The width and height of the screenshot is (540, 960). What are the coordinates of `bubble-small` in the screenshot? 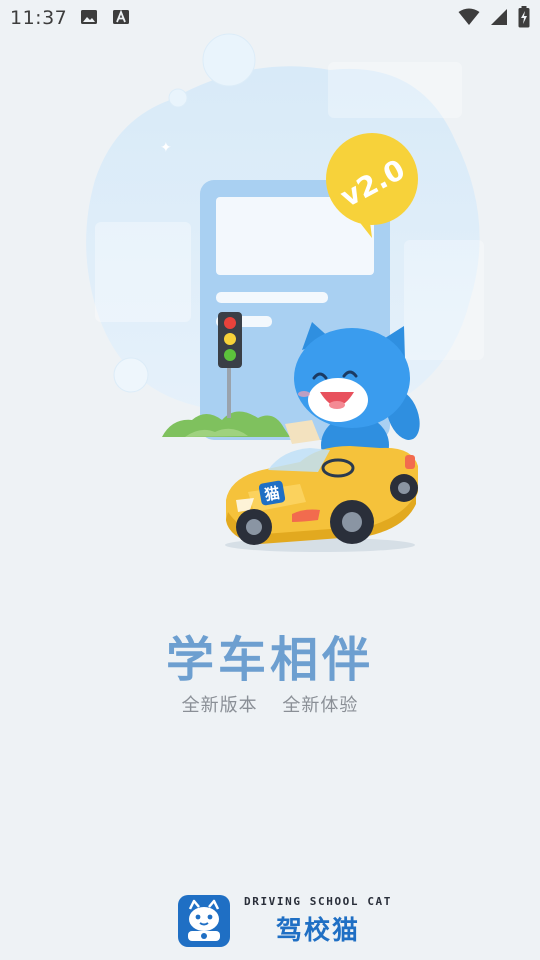 It's located at (178, 98).